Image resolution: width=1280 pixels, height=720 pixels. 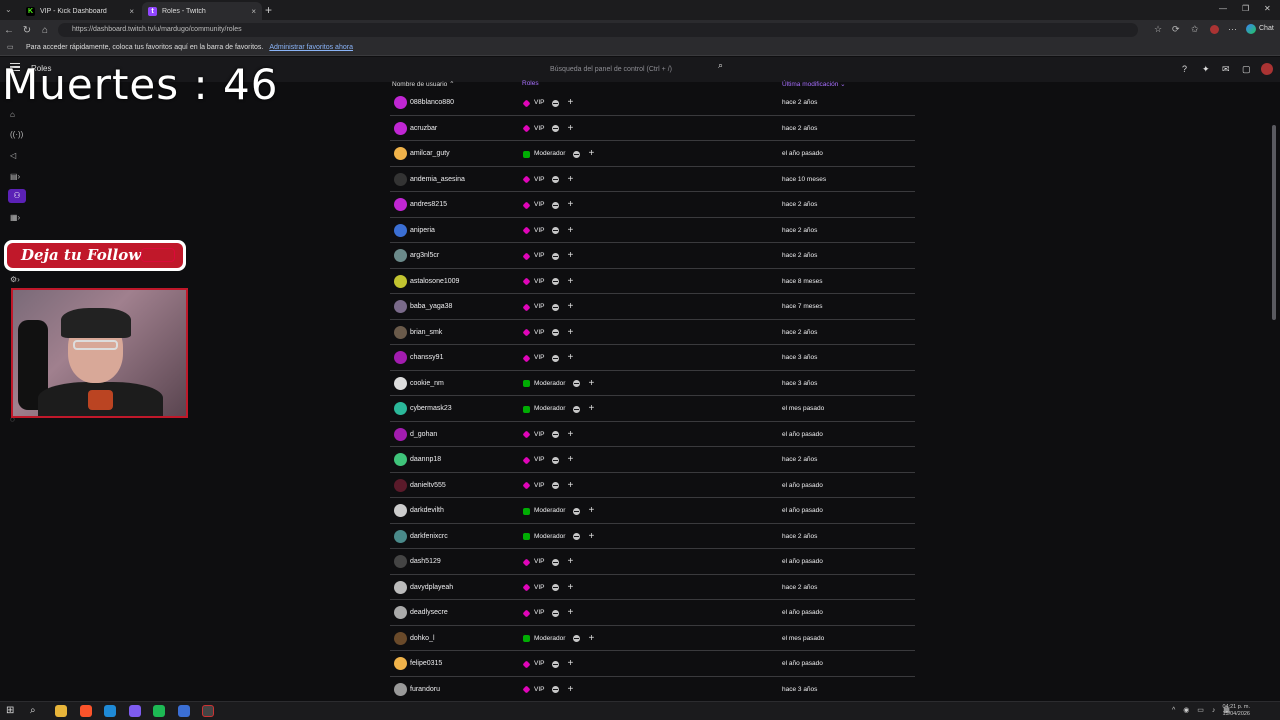 What do you see at coordinates (437, 179) in the screenshot?
I see `username: andemia_asesina` at bounding box center [437, 179].